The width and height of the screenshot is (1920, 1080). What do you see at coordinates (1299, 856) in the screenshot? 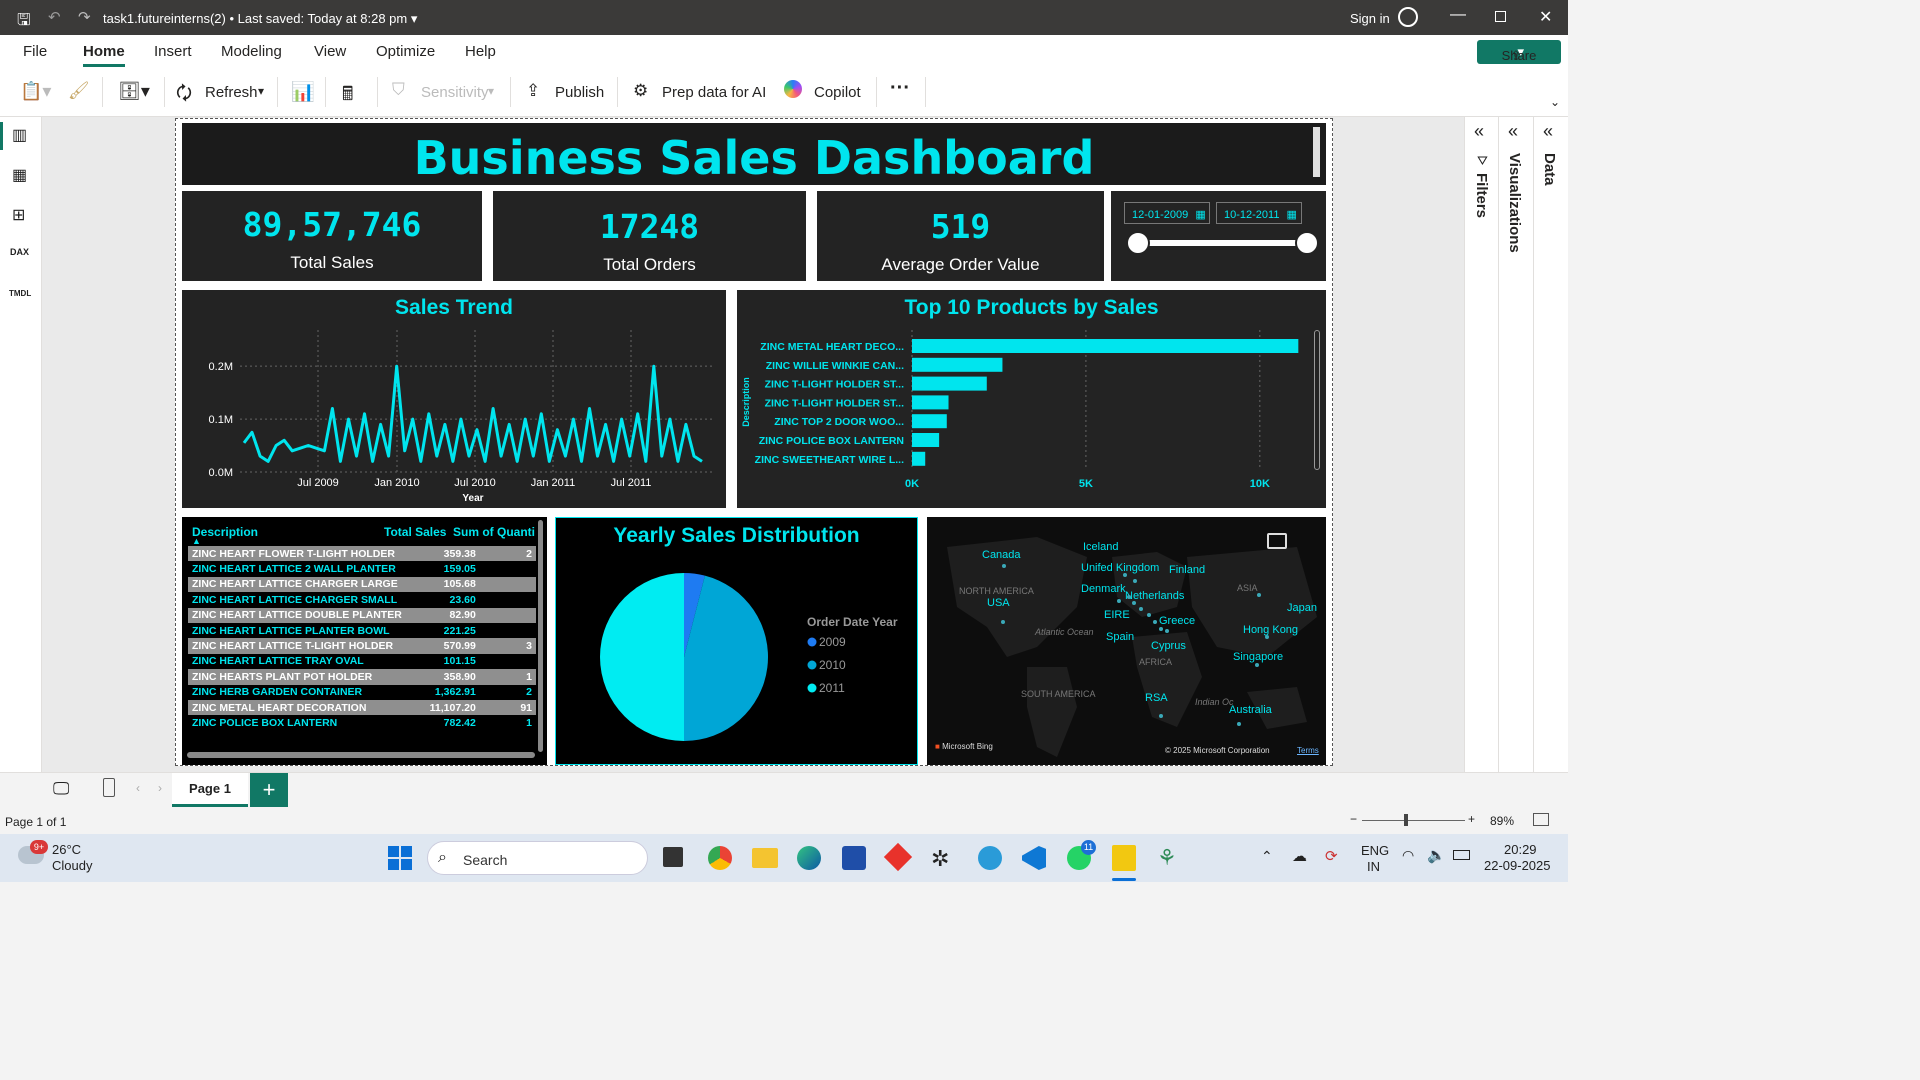
I see `onedrive-icon: ☁` at bounding box center [1299, 856].